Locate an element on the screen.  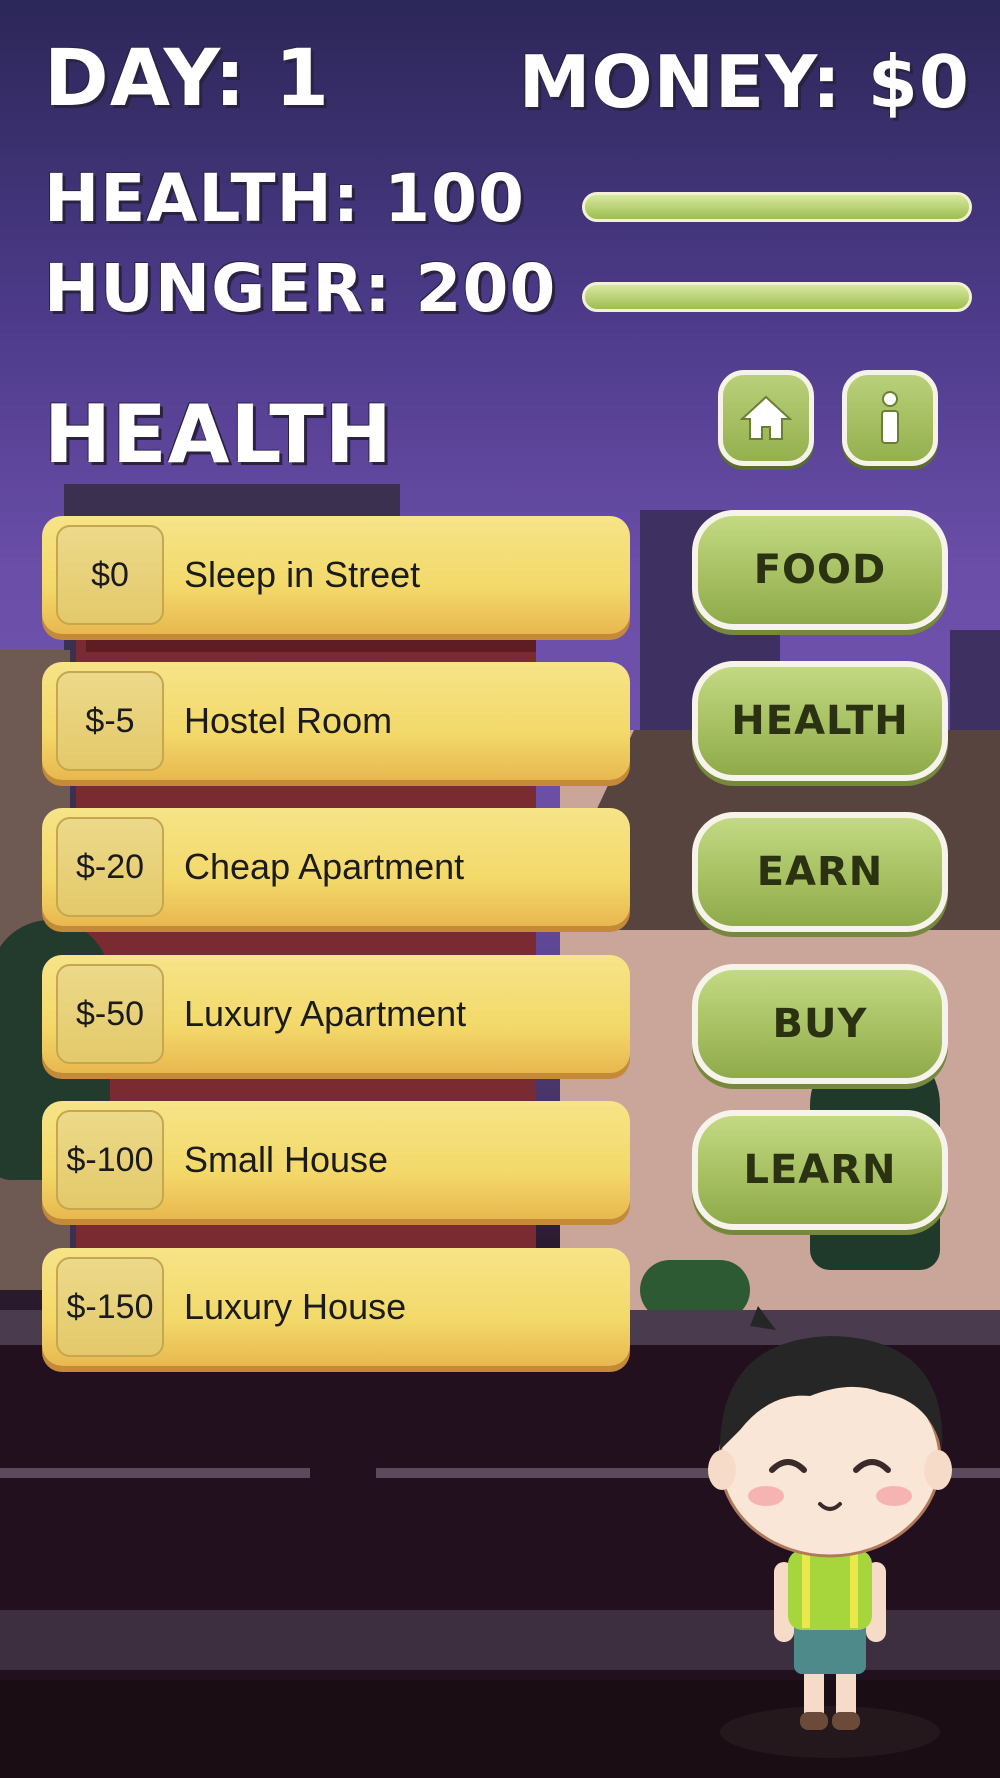
info-icon is located at coordinates (890, 417).